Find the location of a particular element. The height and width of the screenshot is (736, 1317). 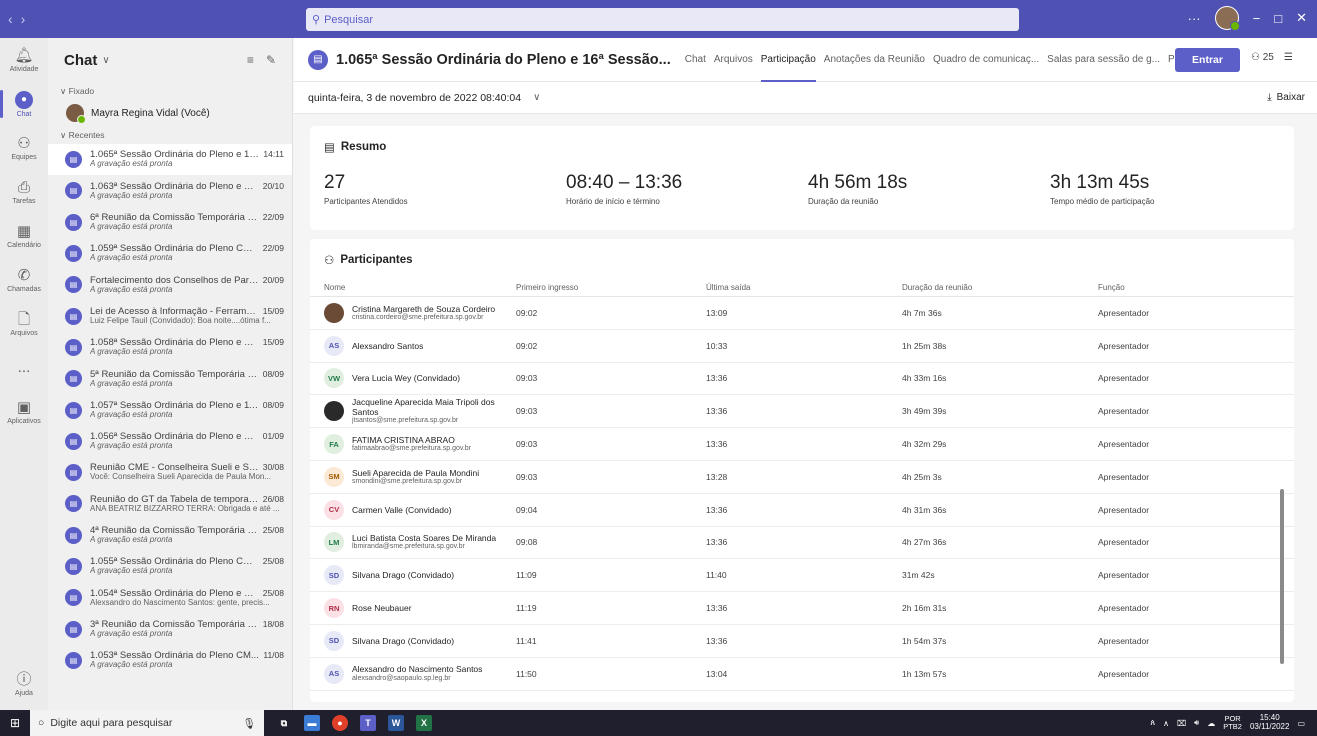

chat-title: Chat ∨ is located at coordinates (87, 60).